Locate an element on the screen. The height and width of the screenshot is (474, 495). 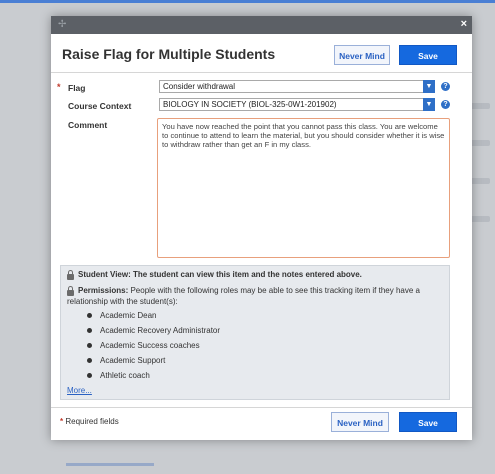
never-mind-button-top: Never Mind is located at coordinates (362, 55).